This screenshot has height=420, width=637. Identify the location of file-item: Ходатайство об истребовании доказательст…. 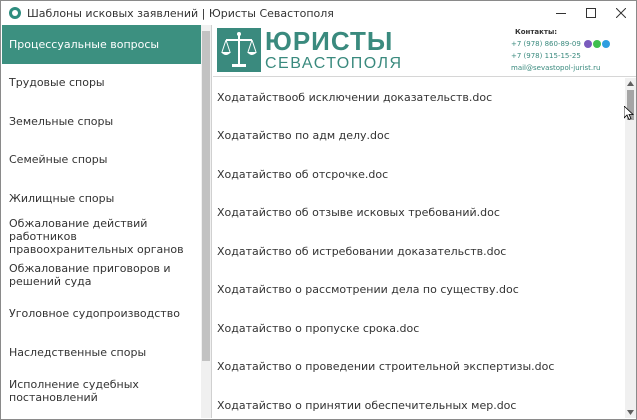
(418, 251).